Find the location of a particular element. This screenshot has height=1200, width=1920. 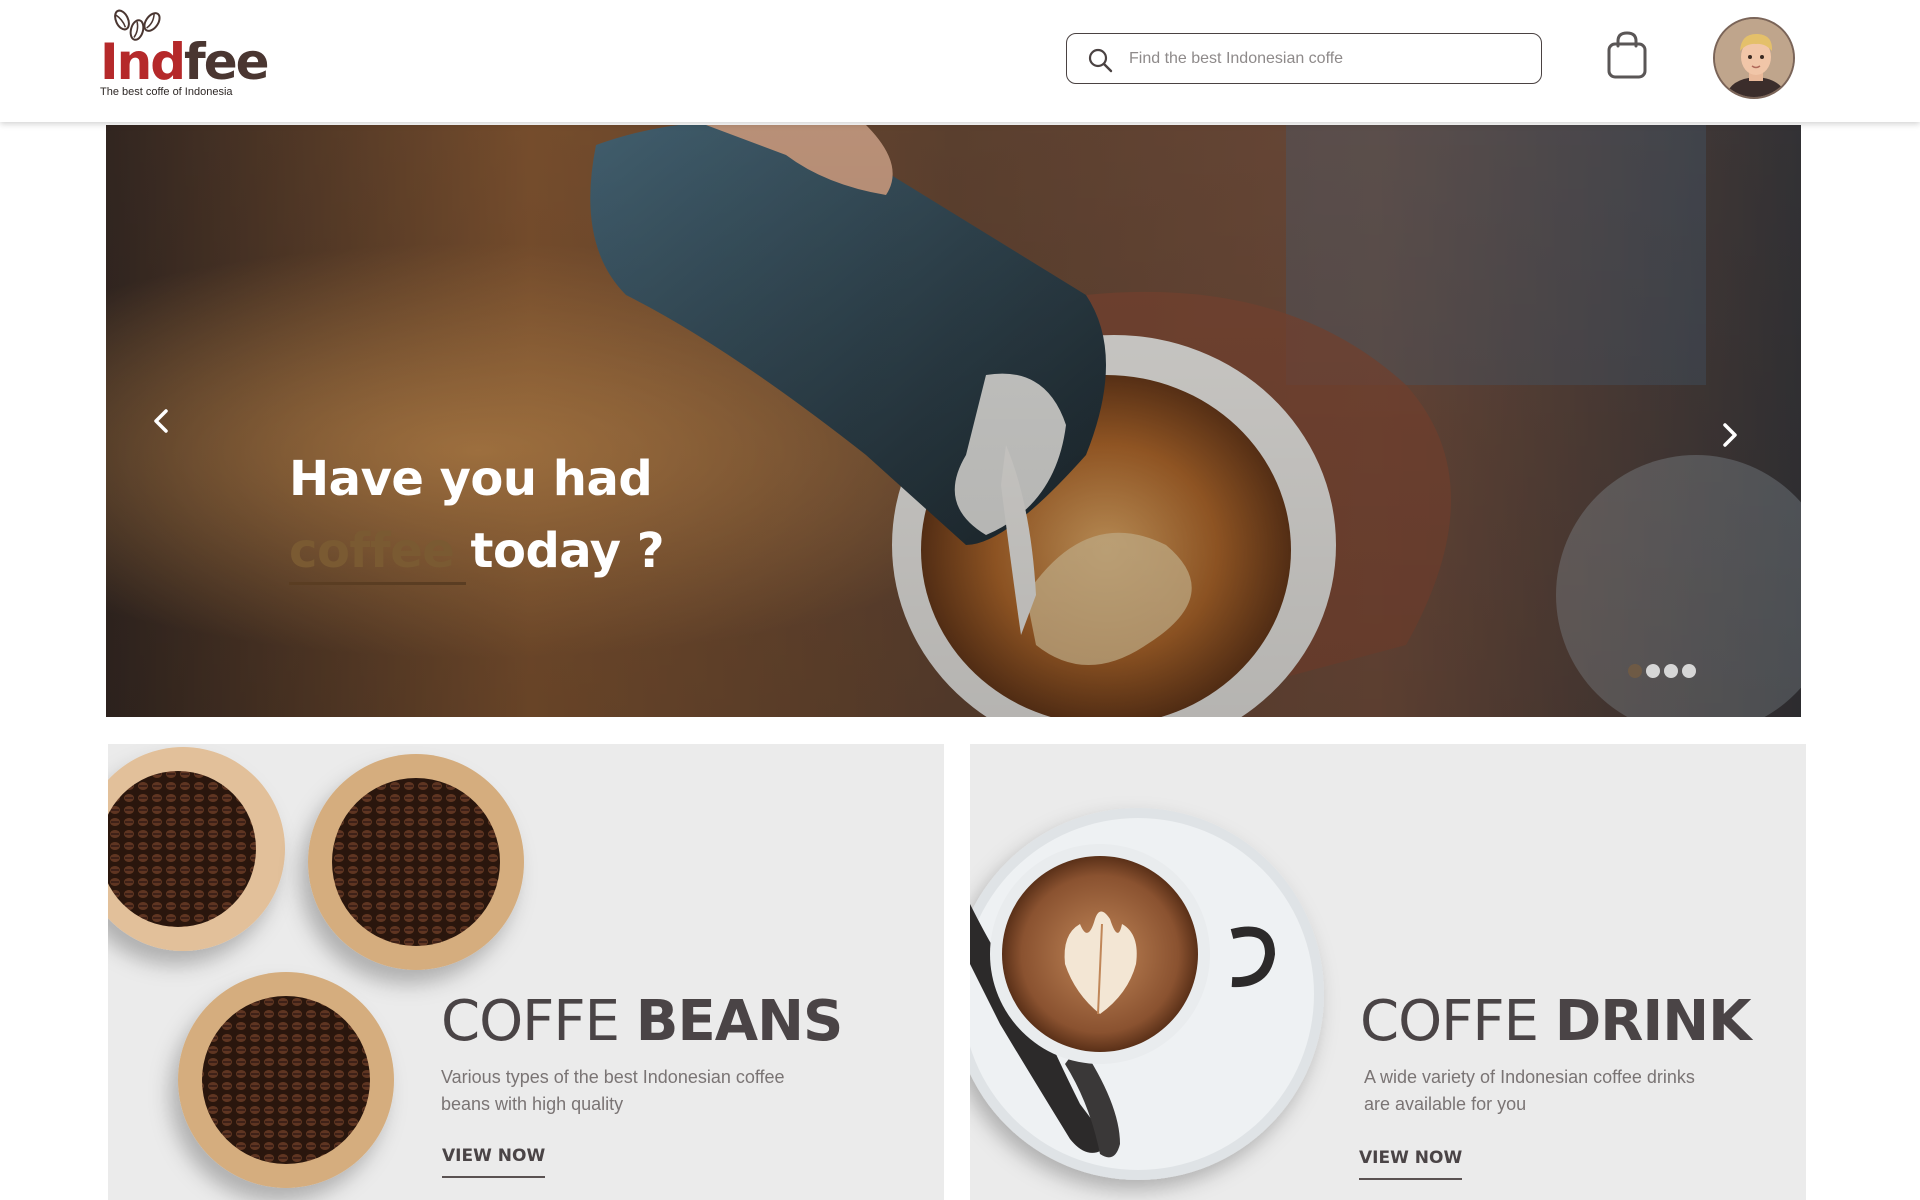

chevron-right-icon is located at coordinates (1729, 435).